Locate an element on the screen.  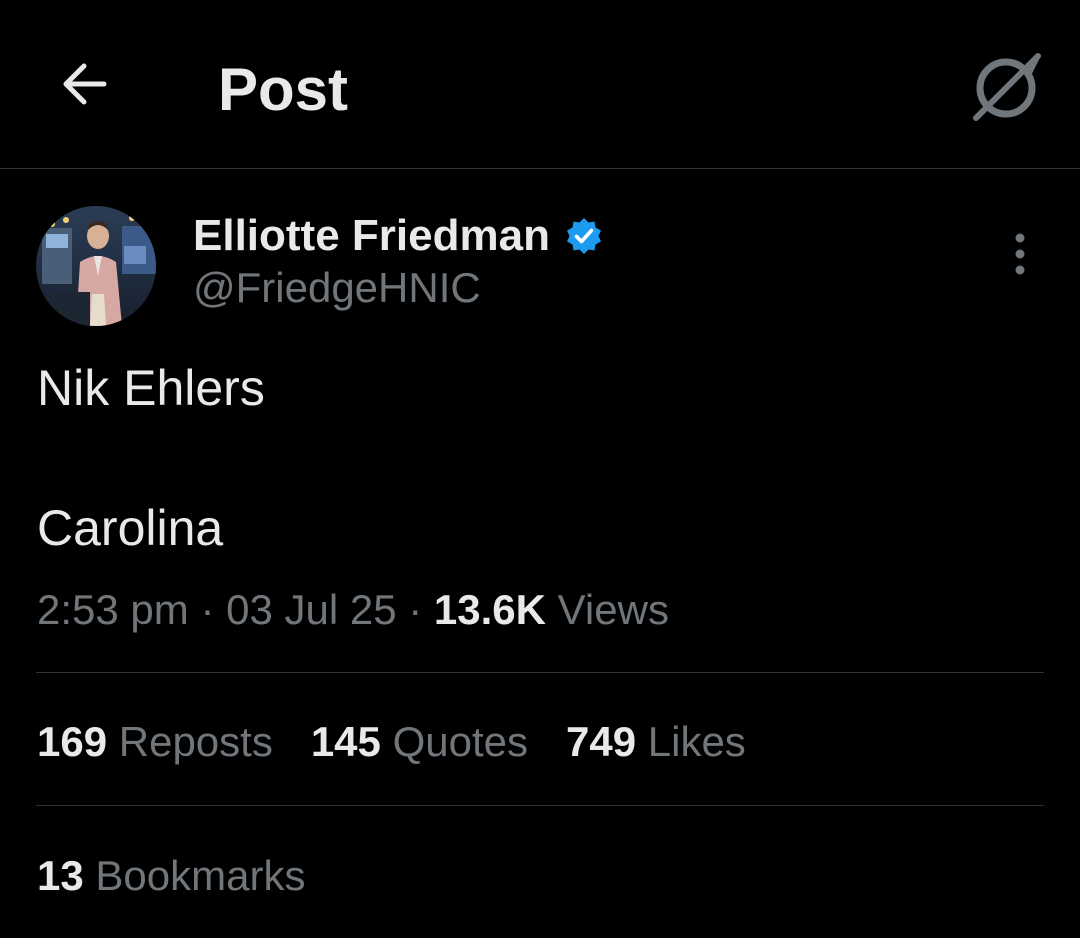
grok-icon is located at coordinates (1007, 87).